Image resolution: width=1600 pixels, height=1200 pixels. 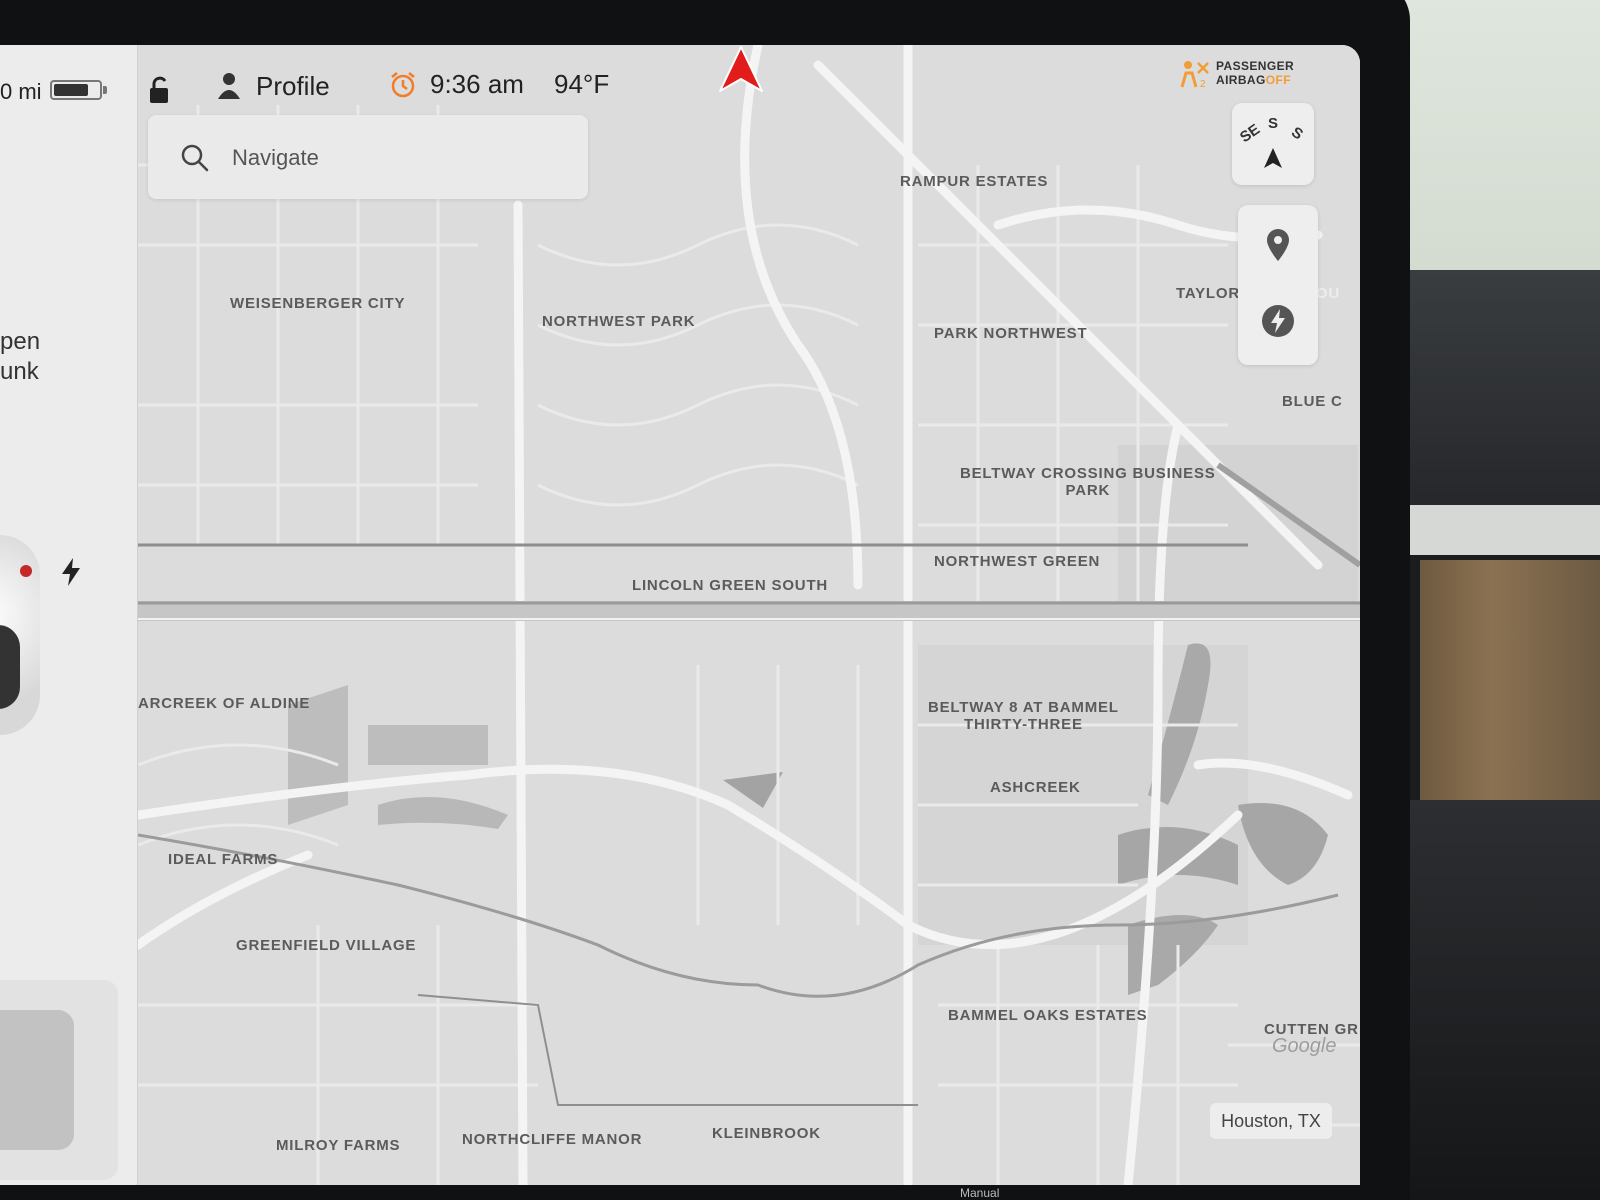 I want to click on lock-icon, so click(x=159, y=90).